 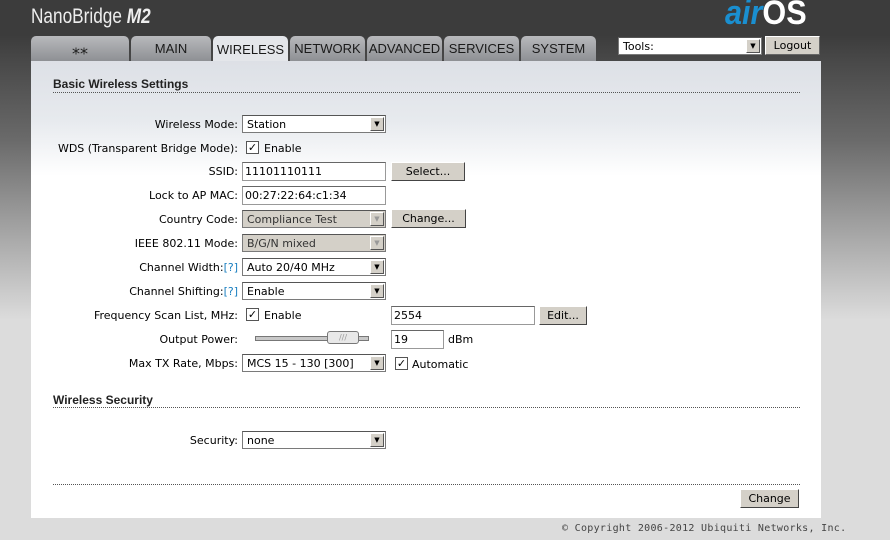 I want to click on wds-label: WDS (Transparent Bridge Mode):, so click(x=147, y=148).